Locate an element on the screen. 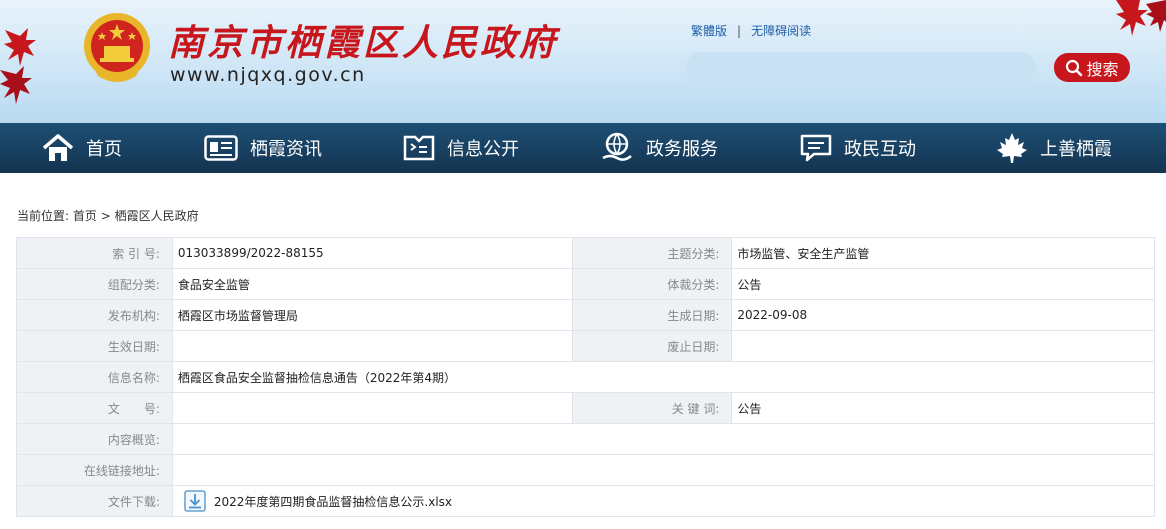  nav-item-news: 栖霞资讯 is located at coordinates (263, 148).